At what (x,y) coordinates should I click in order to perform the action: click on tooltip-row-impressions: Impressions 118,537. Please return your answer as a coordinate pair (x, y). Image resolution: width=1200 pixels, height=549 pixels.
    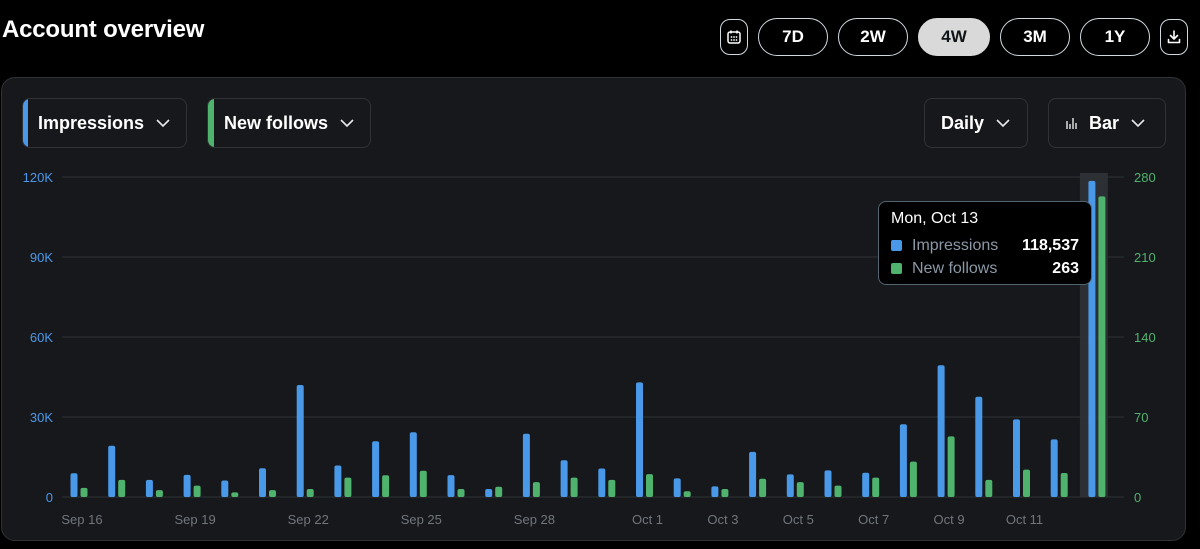
    Looking at the image, I should click on (985, 245).